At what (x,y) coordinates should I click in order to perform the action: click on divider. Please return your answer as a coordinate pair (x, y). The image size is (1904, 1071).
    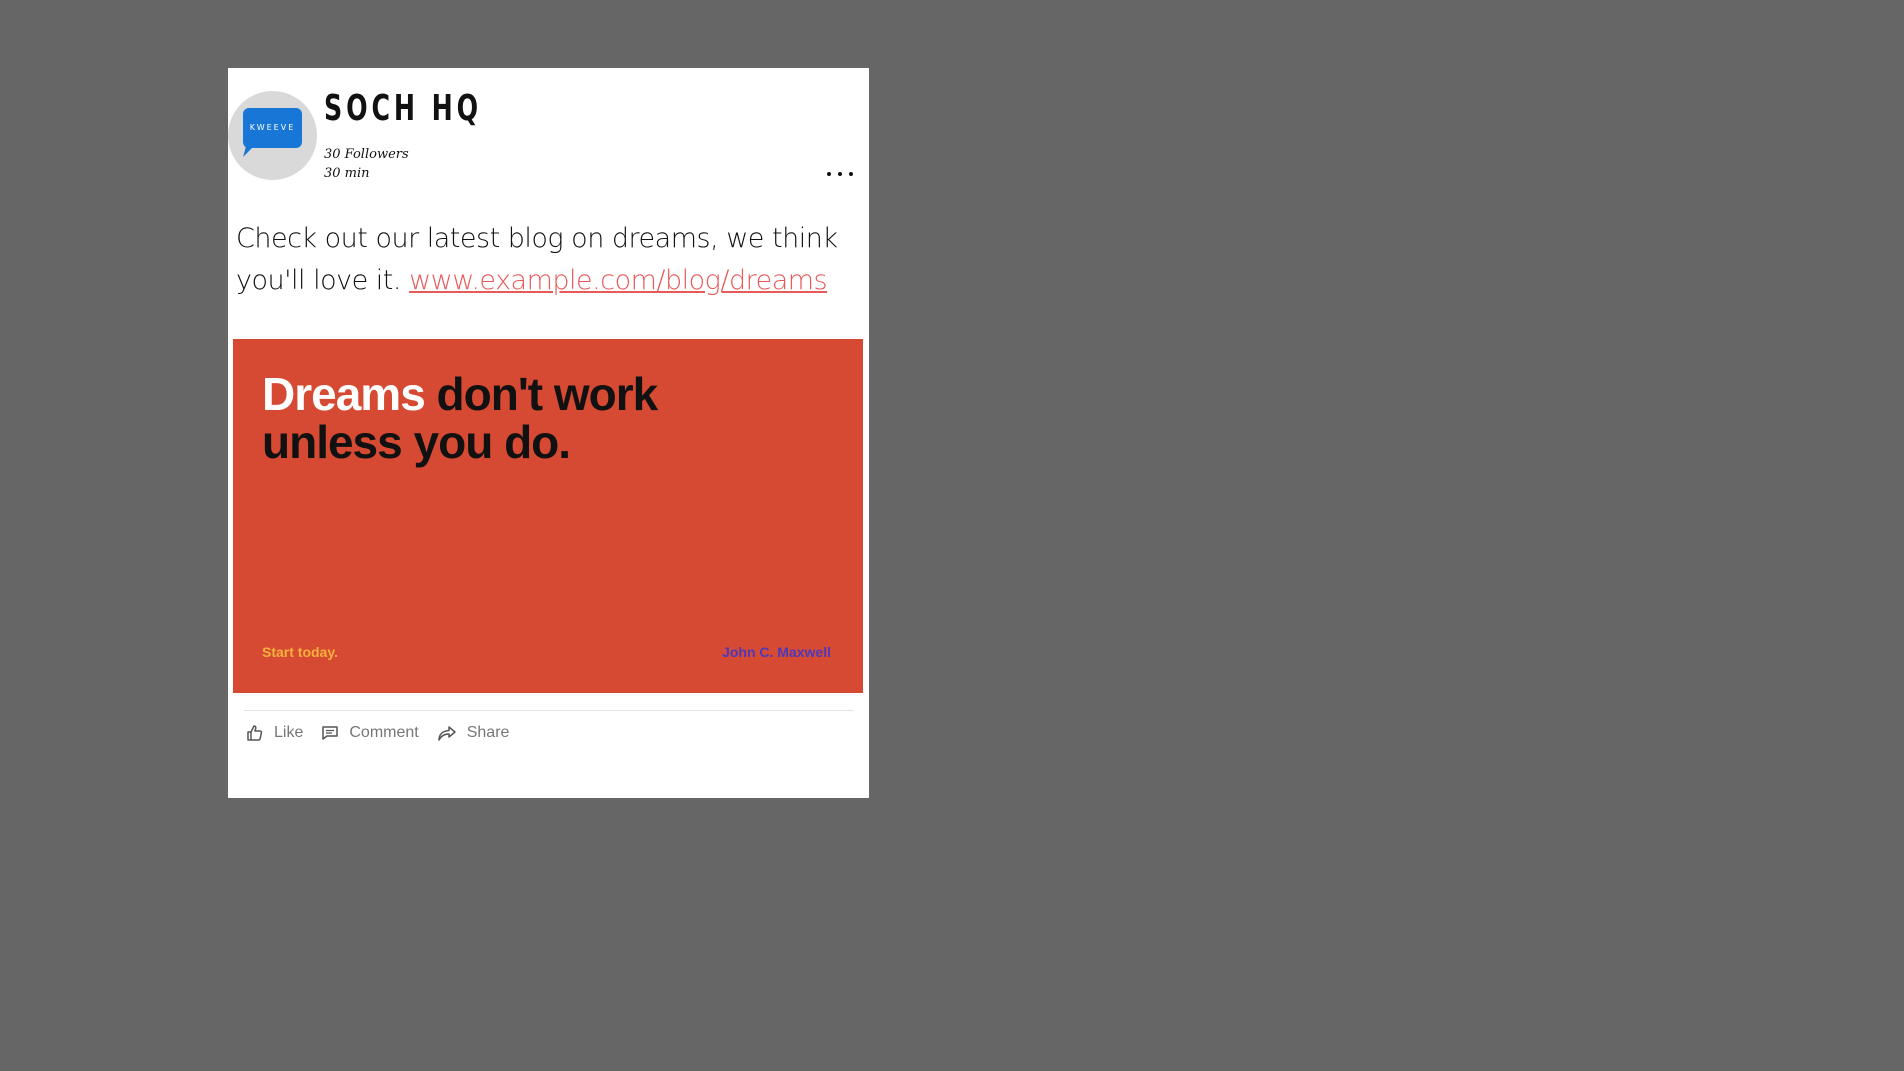
    Looking at the image, I should click on (549, 710).